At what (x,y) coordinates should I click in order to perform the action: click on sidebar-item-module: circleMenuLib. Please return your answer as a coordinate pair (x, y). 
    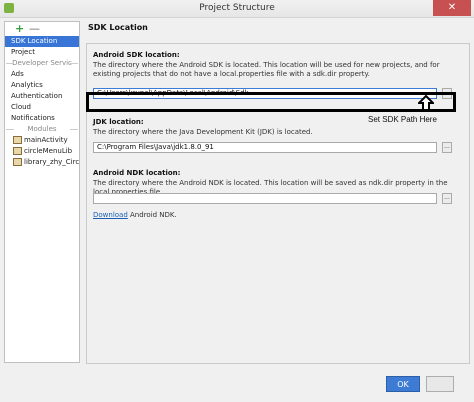
    Looking at the image, I should click on (42, 151).